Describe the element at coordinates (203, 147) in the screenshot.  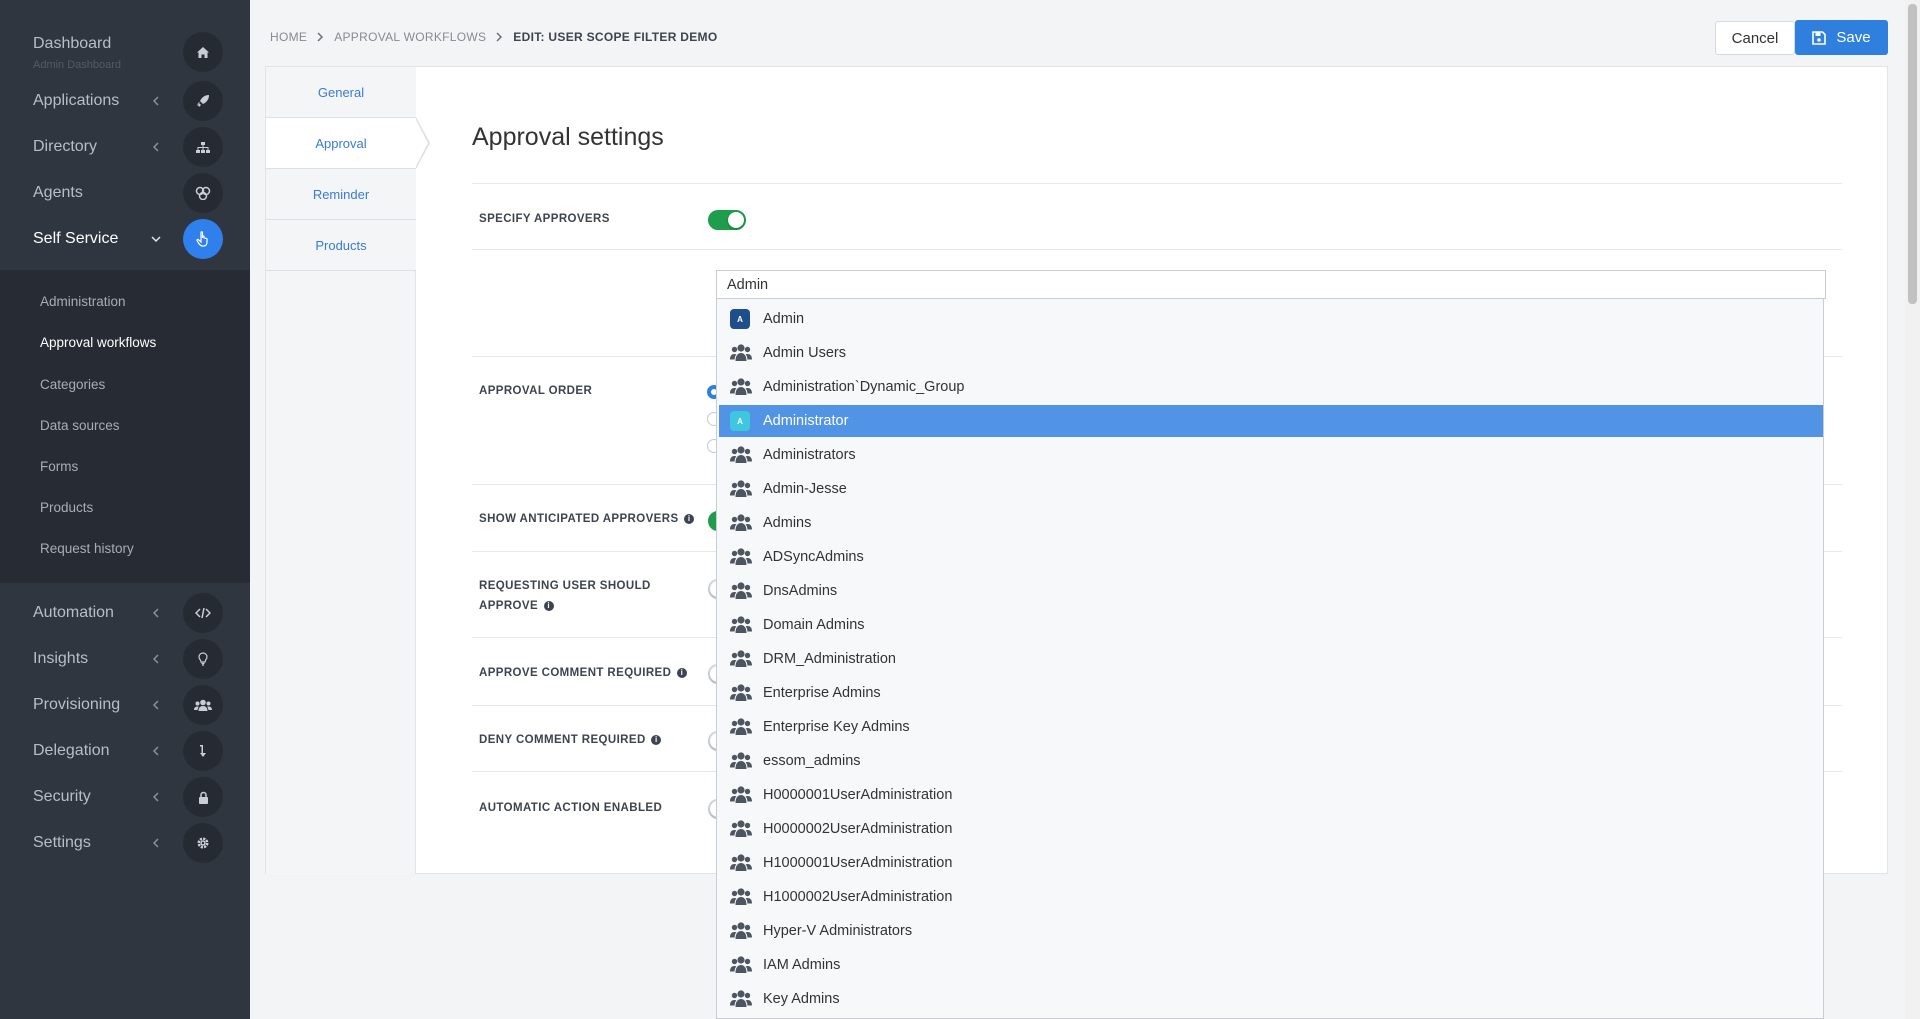
I see `sitemap-icon` at that location.